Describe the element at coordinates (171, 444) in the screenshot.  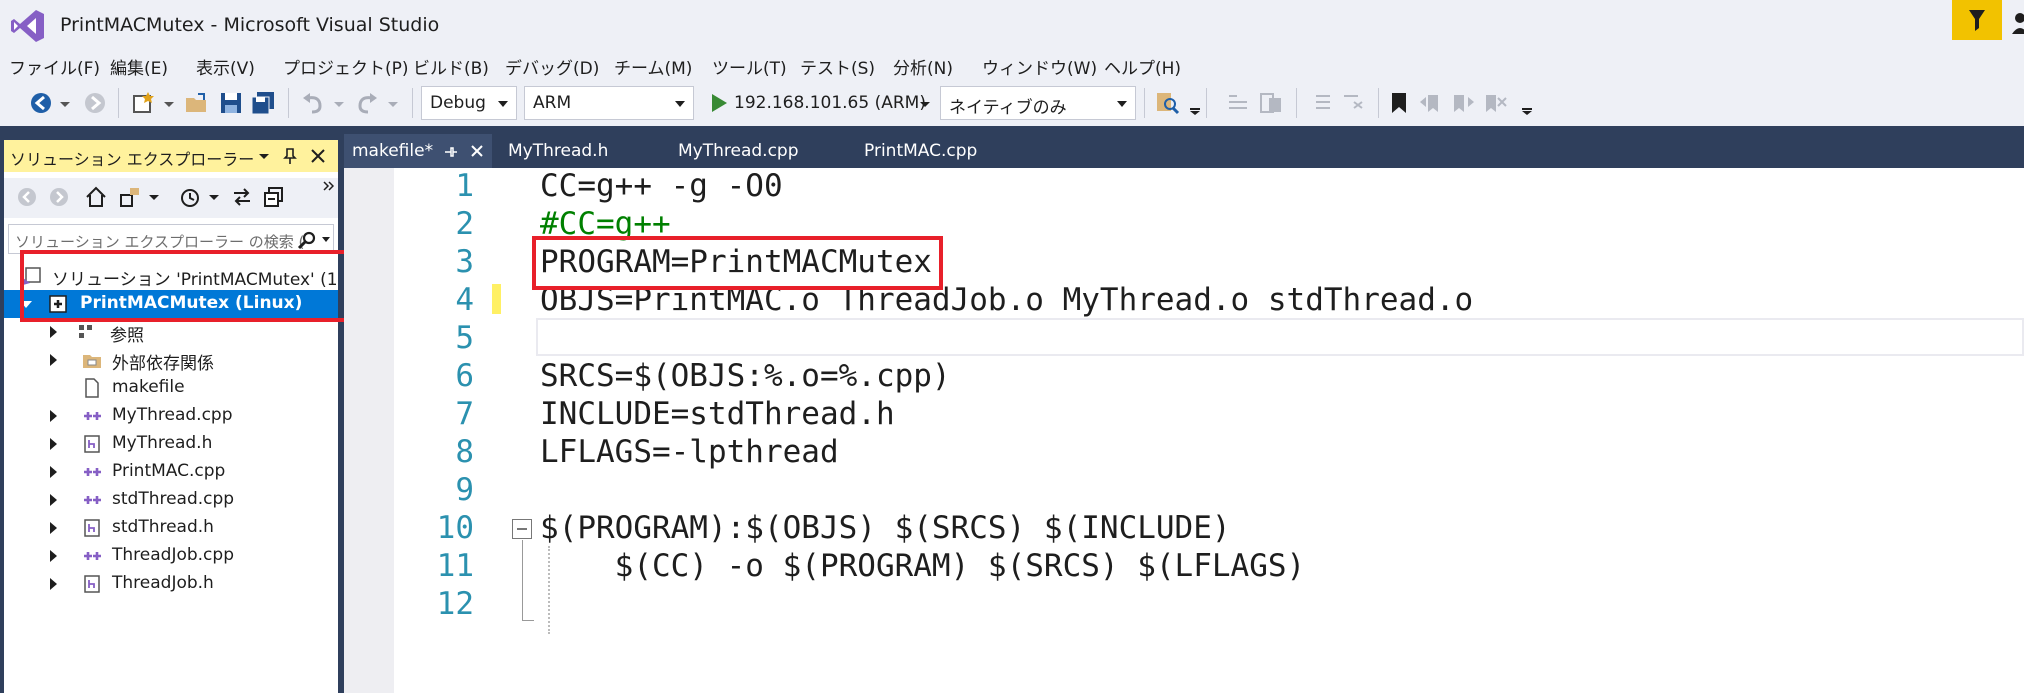
I see `tree-item-mythread-h: MyThread.h` at that location.